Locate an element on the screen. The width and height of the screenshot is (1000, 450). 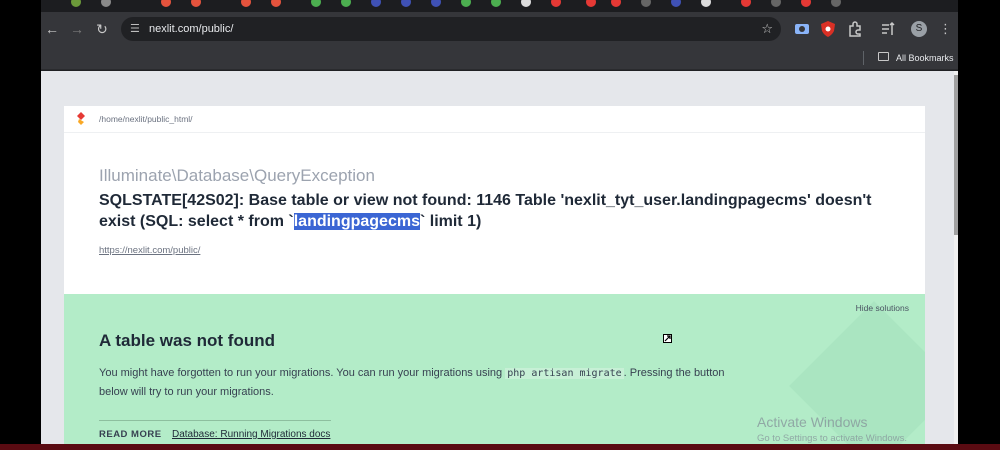
scrollbar-thumb is located at coordinates (956, 155).